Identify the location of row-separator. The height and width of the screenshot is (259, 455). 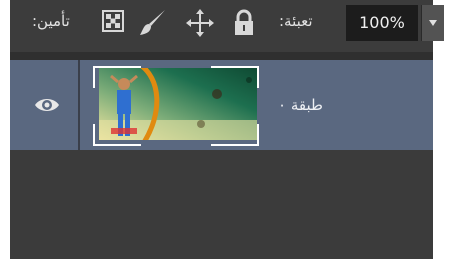
(79, 105).